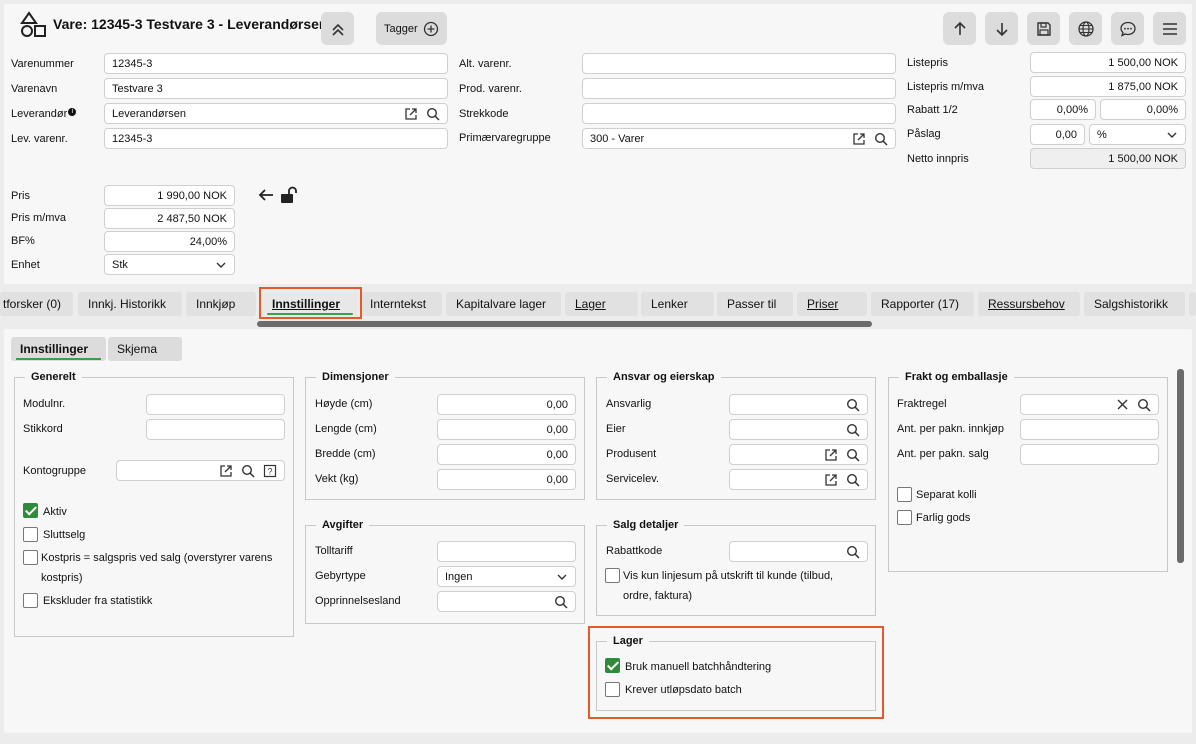  Describe the element at coordinates (1089, 404) in the screenshot. I see `fraktregel-input` at that location.